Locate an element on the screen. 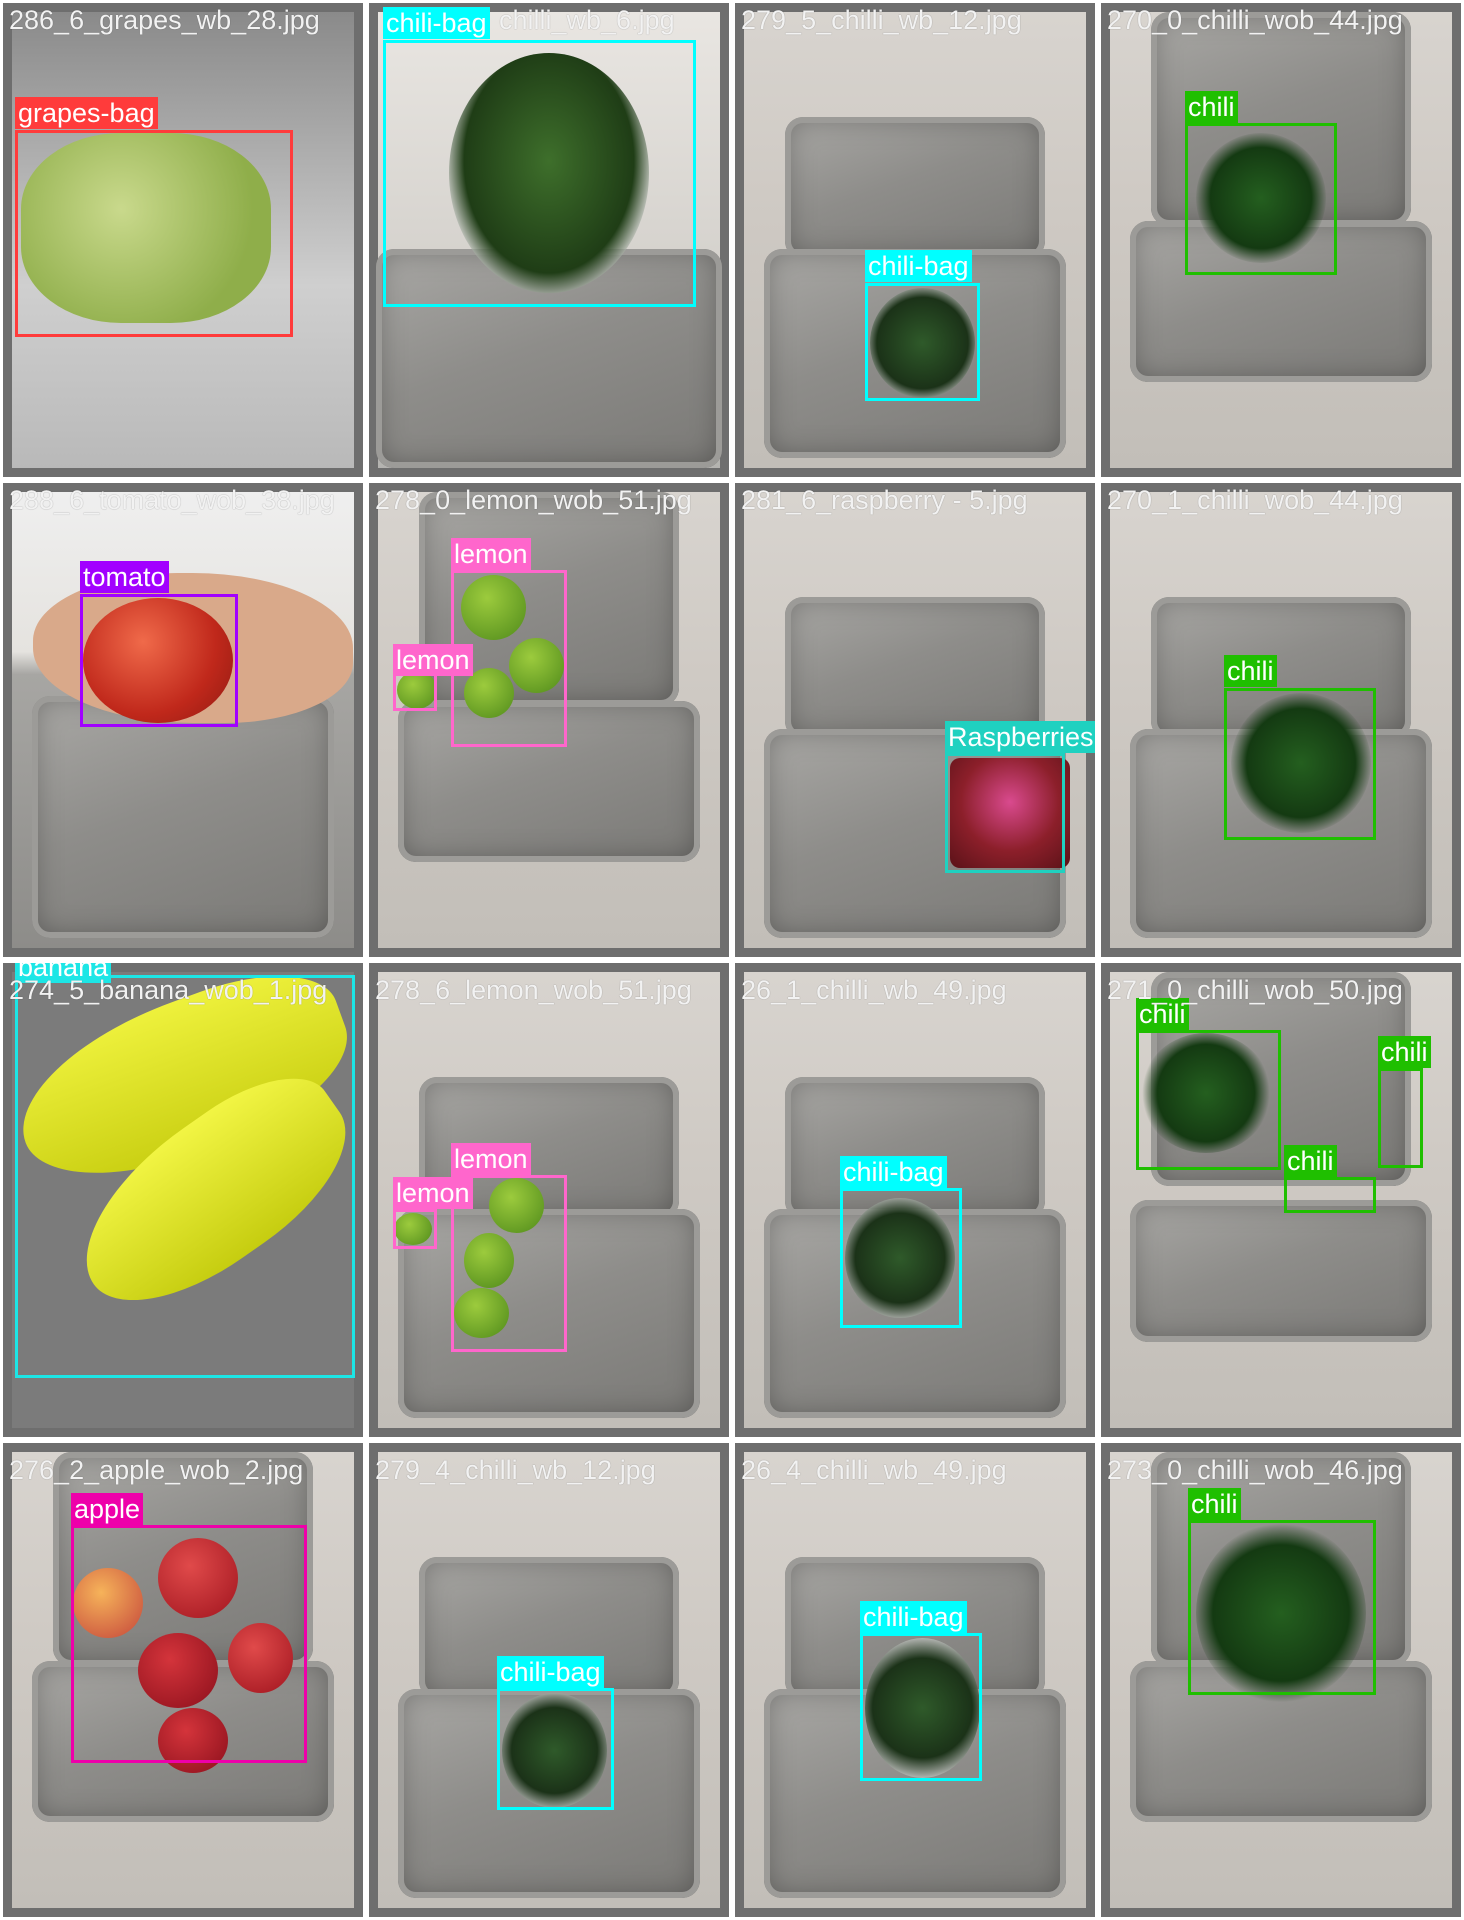 Image resolution: width=1464 pixels, height=1920 pixels. image-filename: 279_5_chilli_wb_12.jpg is located at coordinates (881, 20).